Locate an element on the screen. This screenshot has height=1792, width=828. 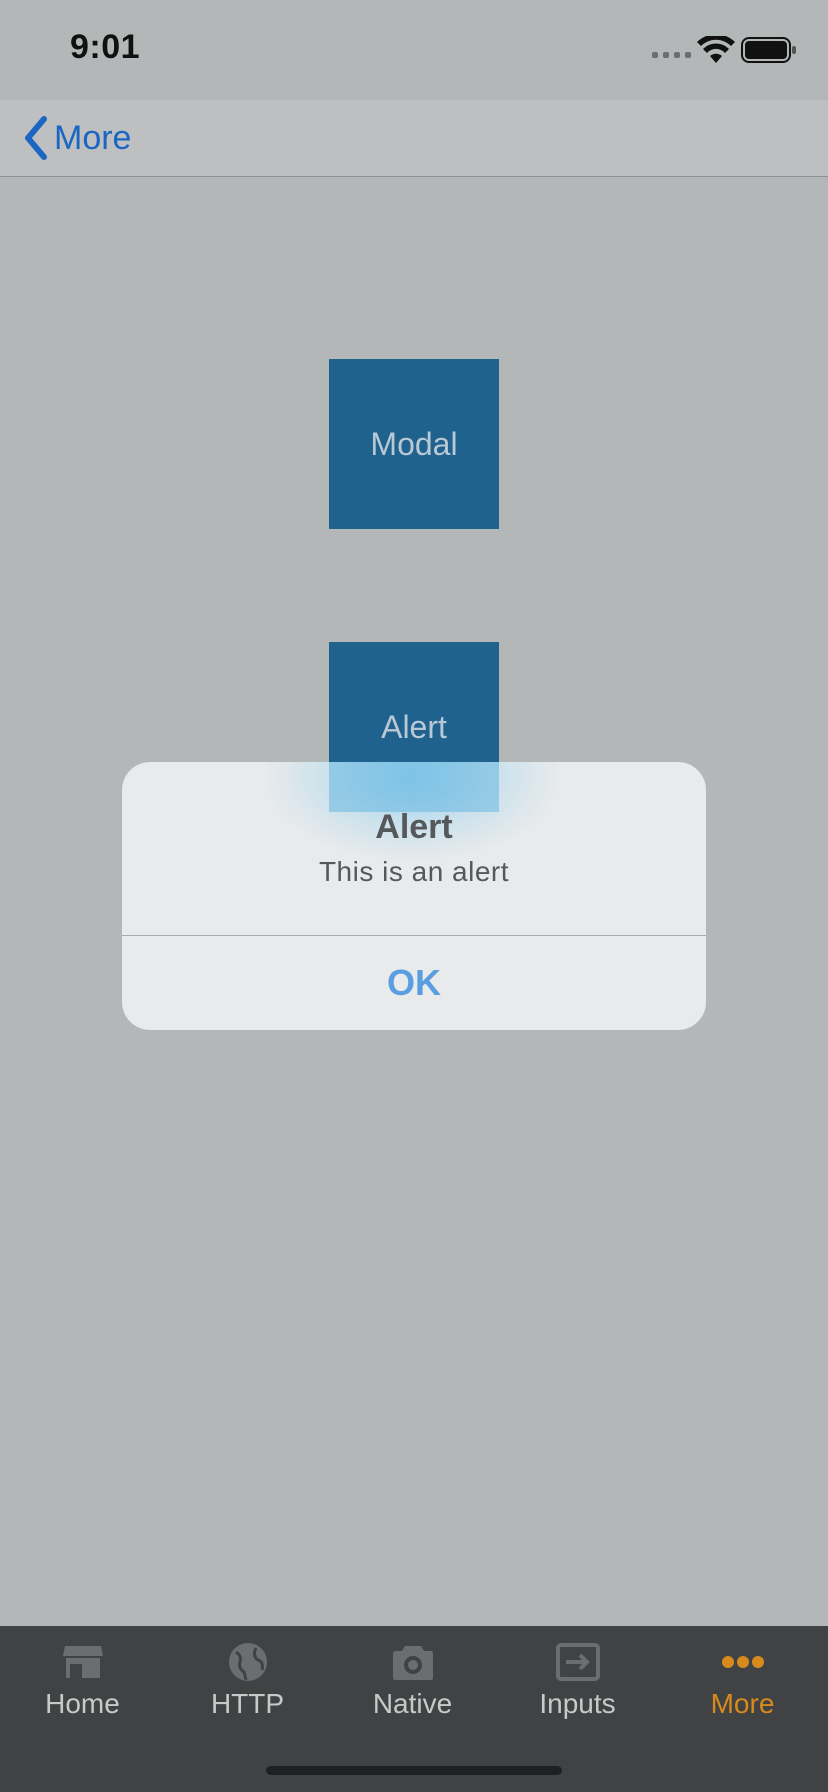
wifi-icon is located at coordinates (716, 49).